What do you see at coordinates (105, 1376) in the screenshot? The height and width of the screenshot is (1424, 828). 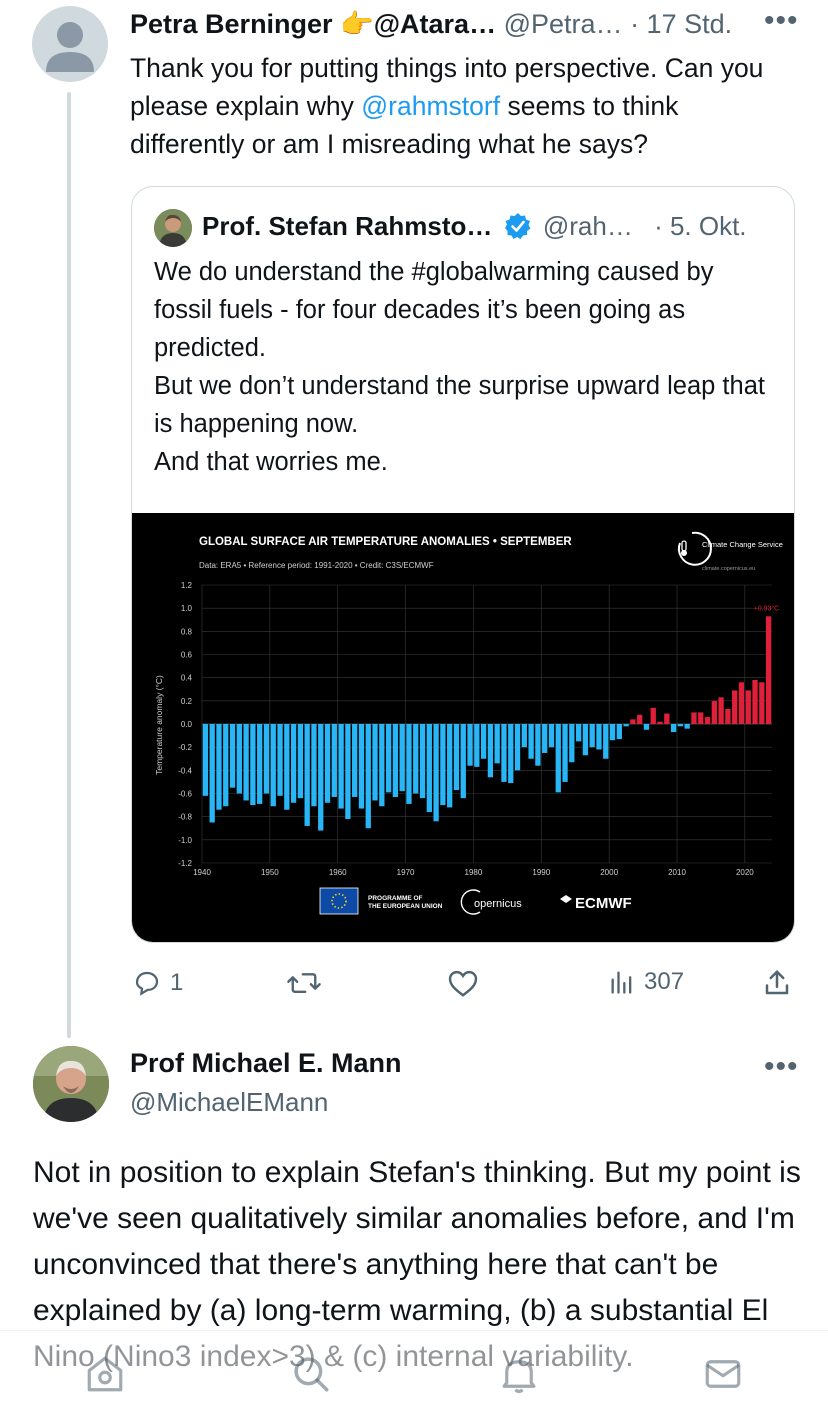 I see `home-icon` at bounding box center [105, 1376].